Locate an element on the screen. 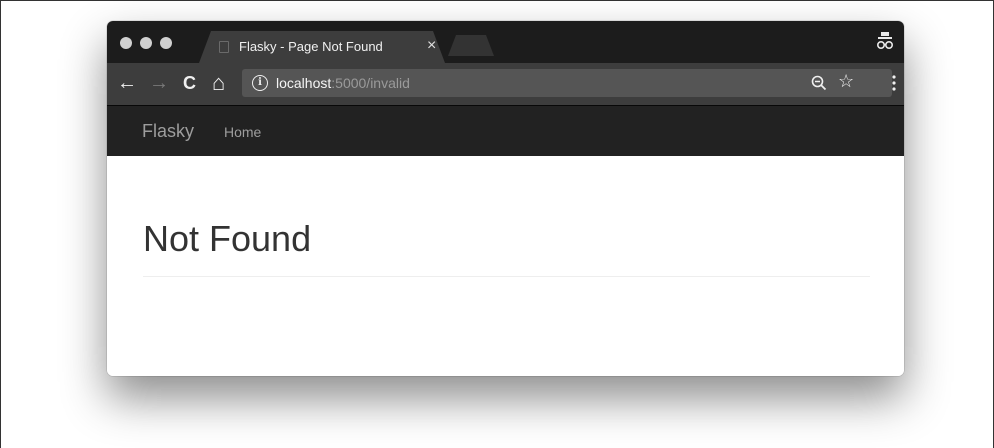 This screenshot has height=448, width=994. new-tab-button is located at coordinates (471, 45).